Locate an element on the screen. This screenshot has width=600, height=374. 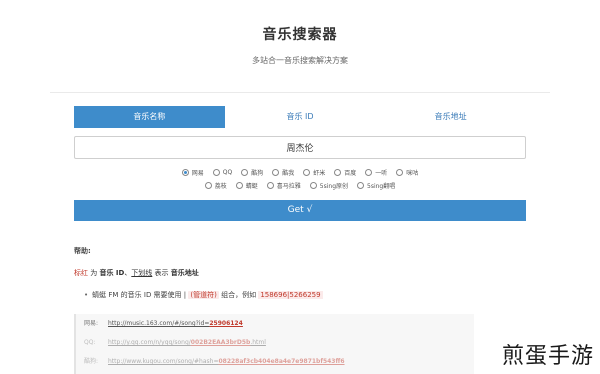
source-row-1: 网易 QQ 酷狗 酷我 虾米 百度 一听 咪咕 is located at coordinates (300, 172).